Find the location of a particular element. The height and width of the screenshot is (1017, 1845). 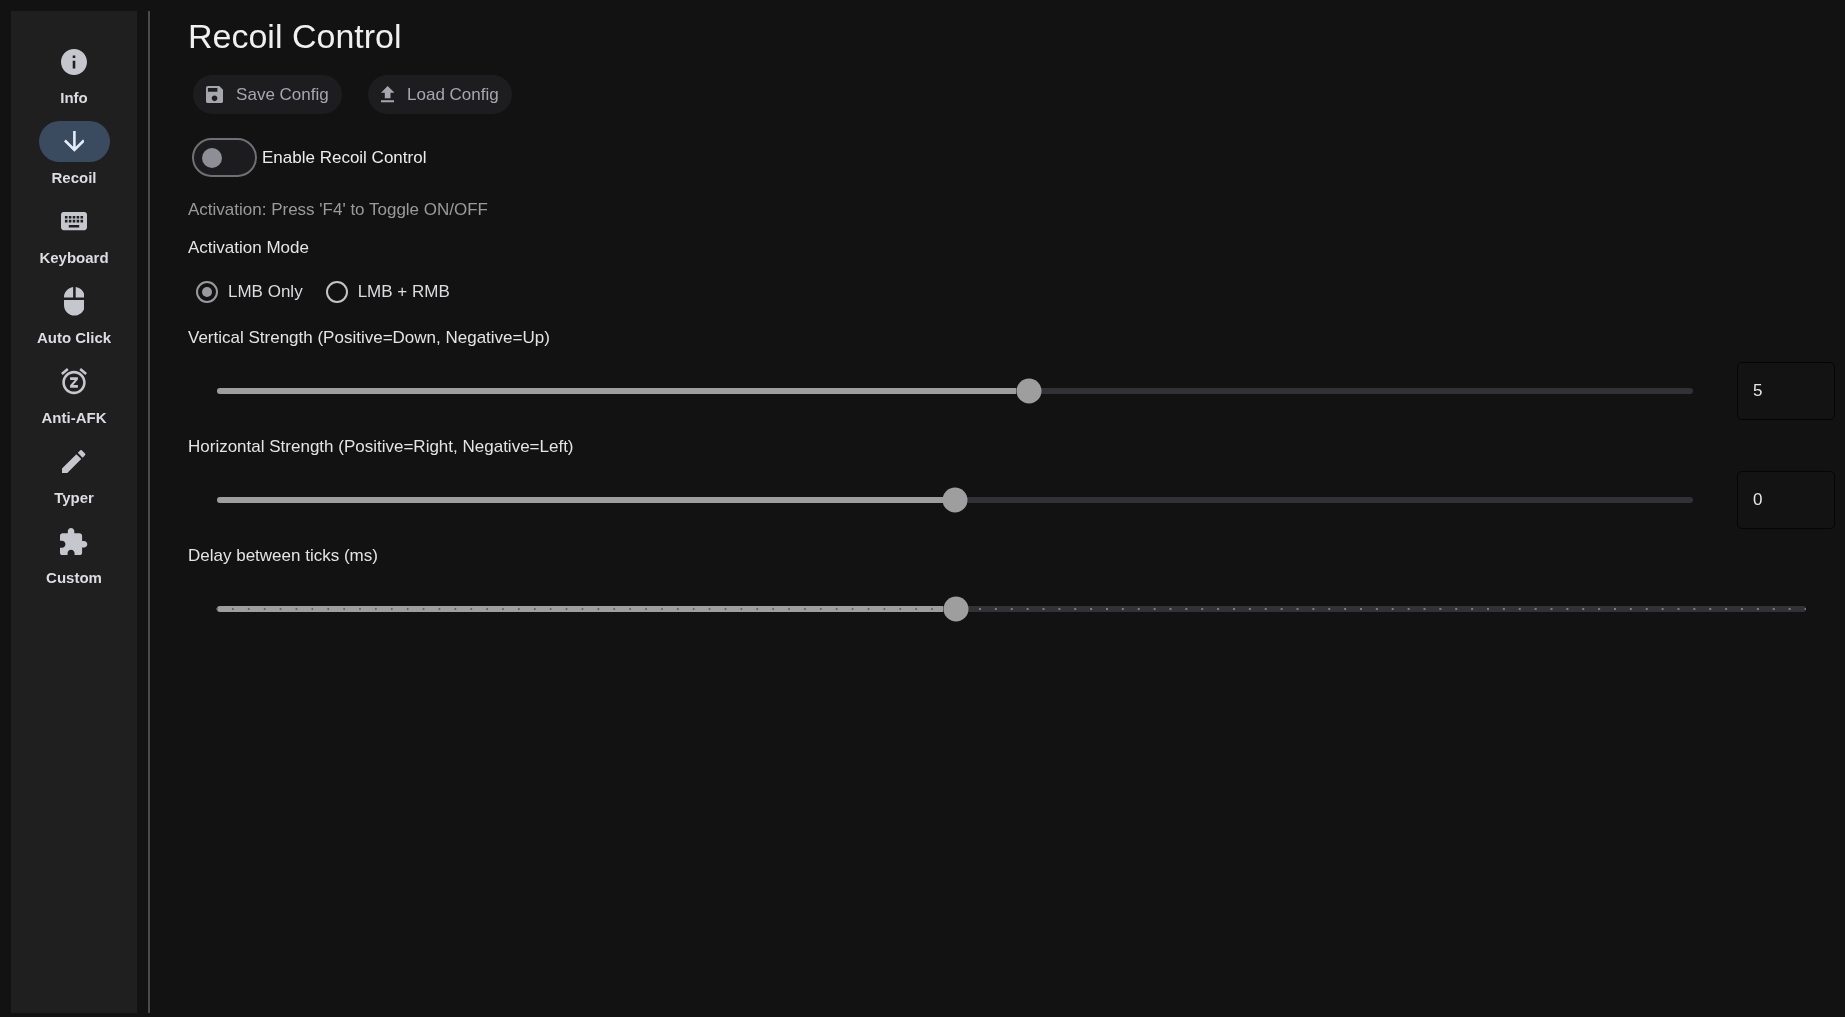

page-title: Recoil Control is located at coordinates (295, 36).